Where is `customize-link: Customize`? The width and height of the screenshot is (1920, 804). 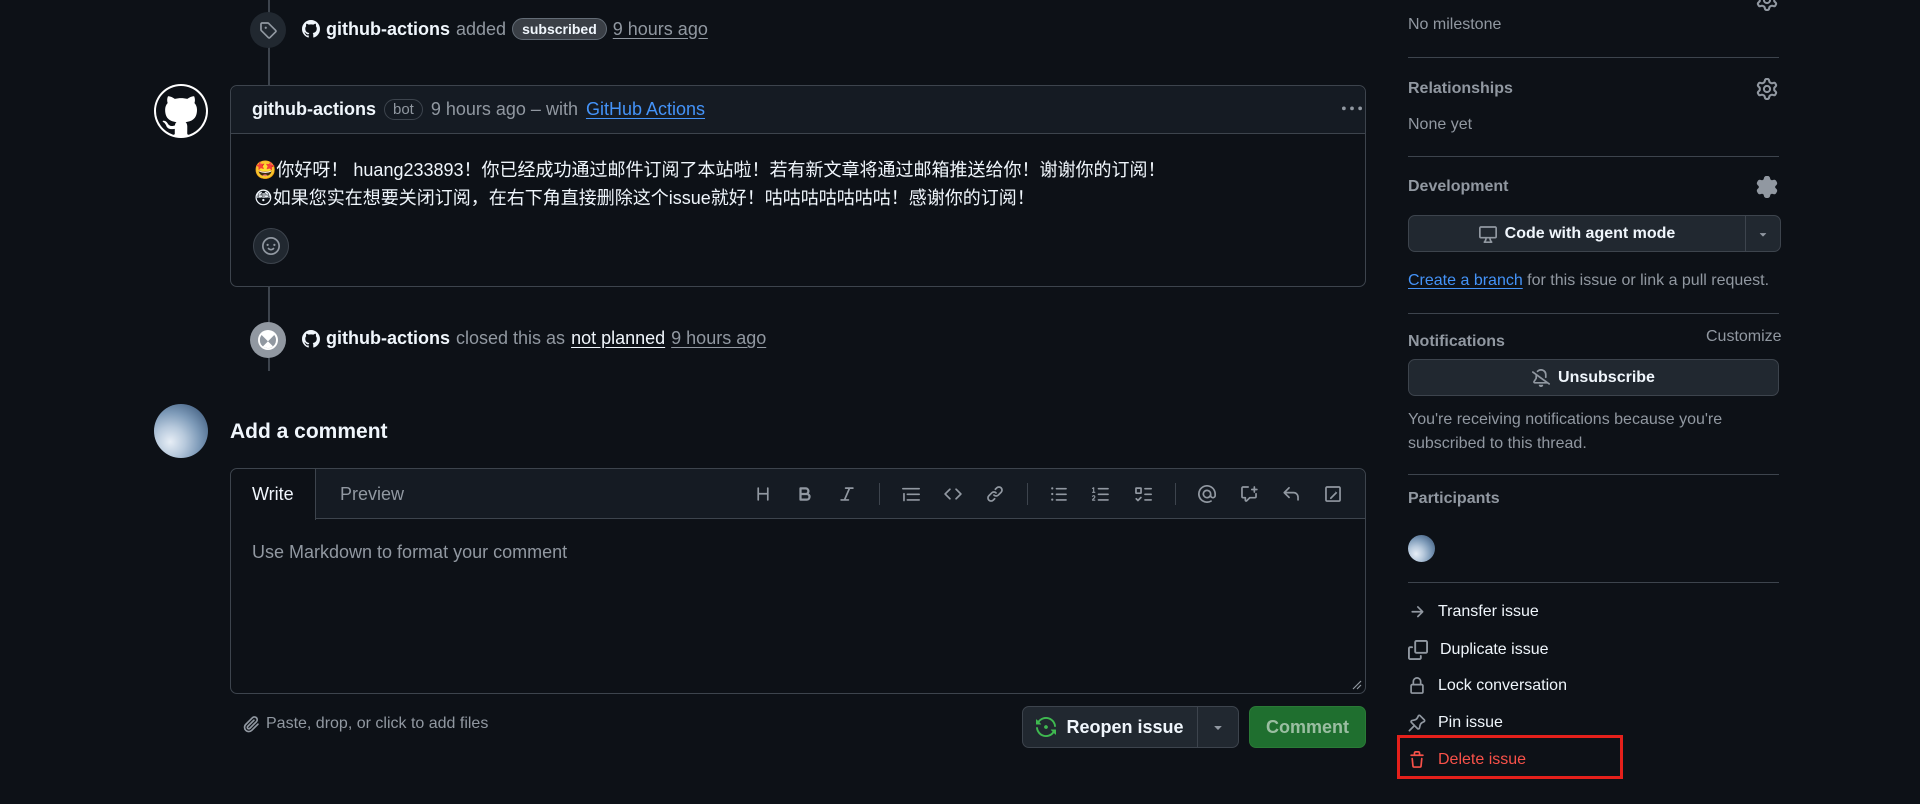
customize-link: Customize is located at coordinates (1744, 337).